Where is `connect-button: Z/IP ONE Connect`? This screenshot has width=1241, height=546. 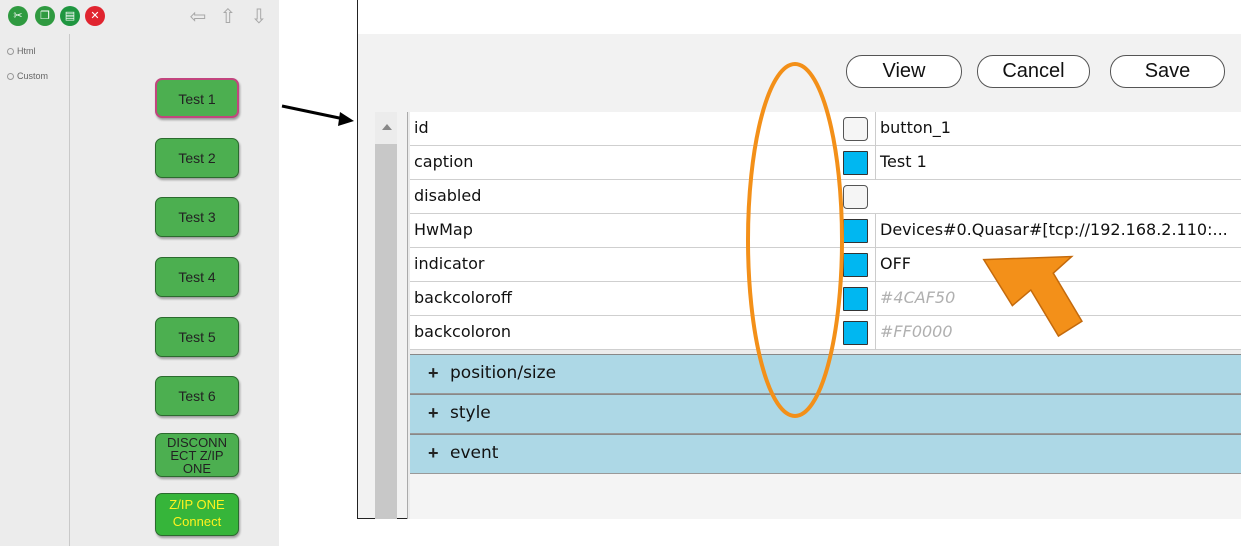 connect-button: Z/IP ONE Connect is located at coordinates (197, 514).